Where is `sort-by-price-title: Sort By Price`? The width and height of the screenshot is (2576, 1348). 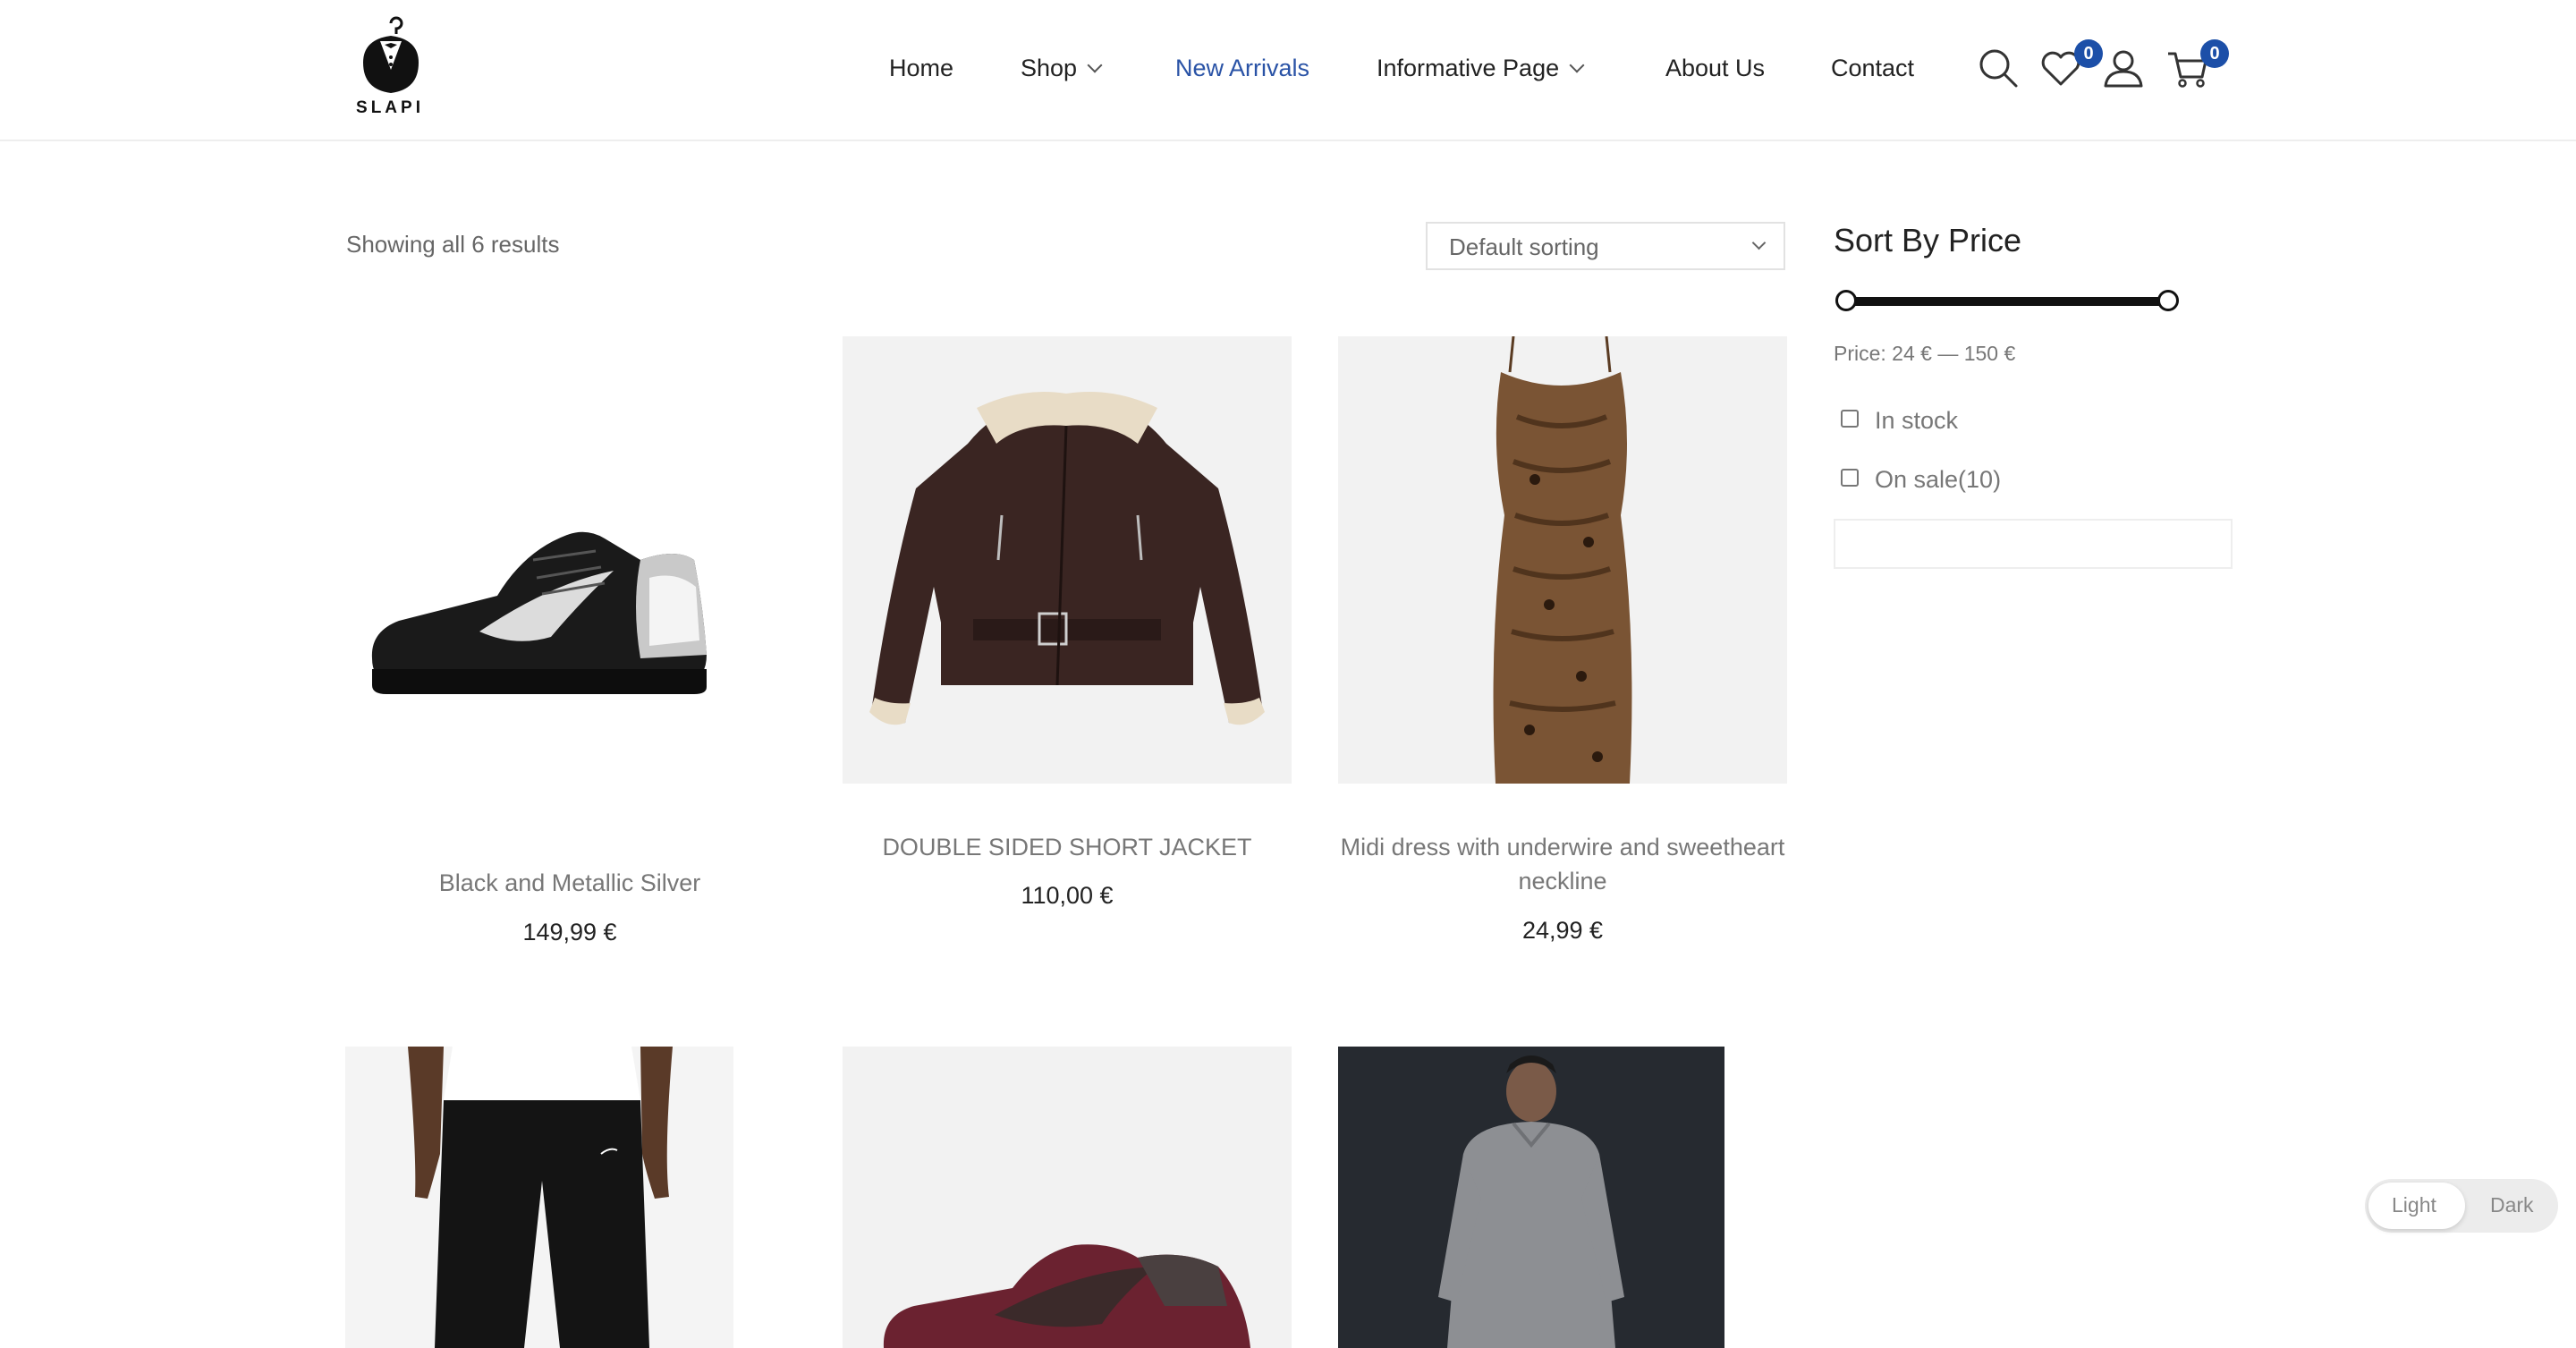
sort-by-price-title: Sort By Price is located at coordinates (1928, 240).